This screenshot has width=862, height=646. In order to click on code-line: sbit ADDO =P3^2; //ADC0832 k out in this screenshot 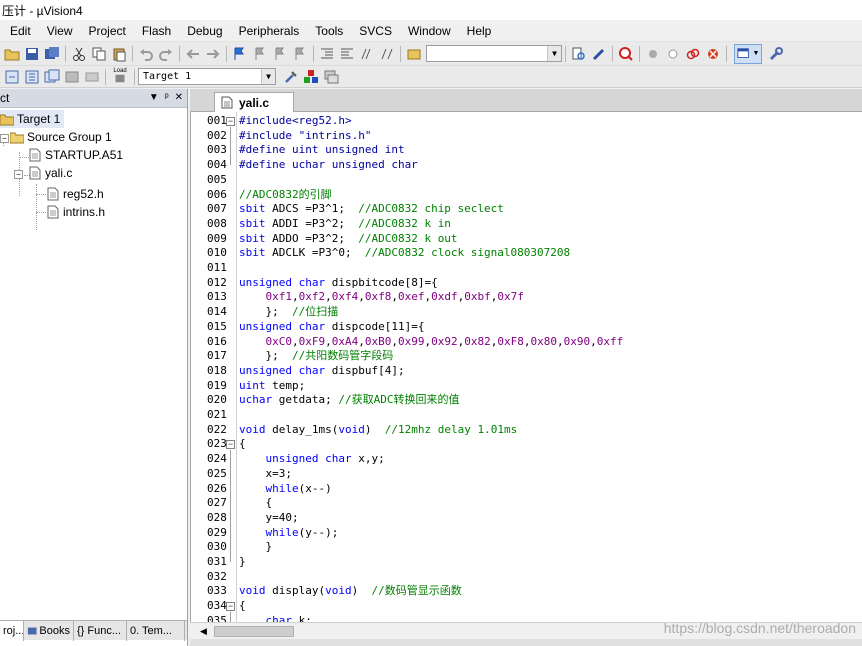, I will do `click(348, 239)`.